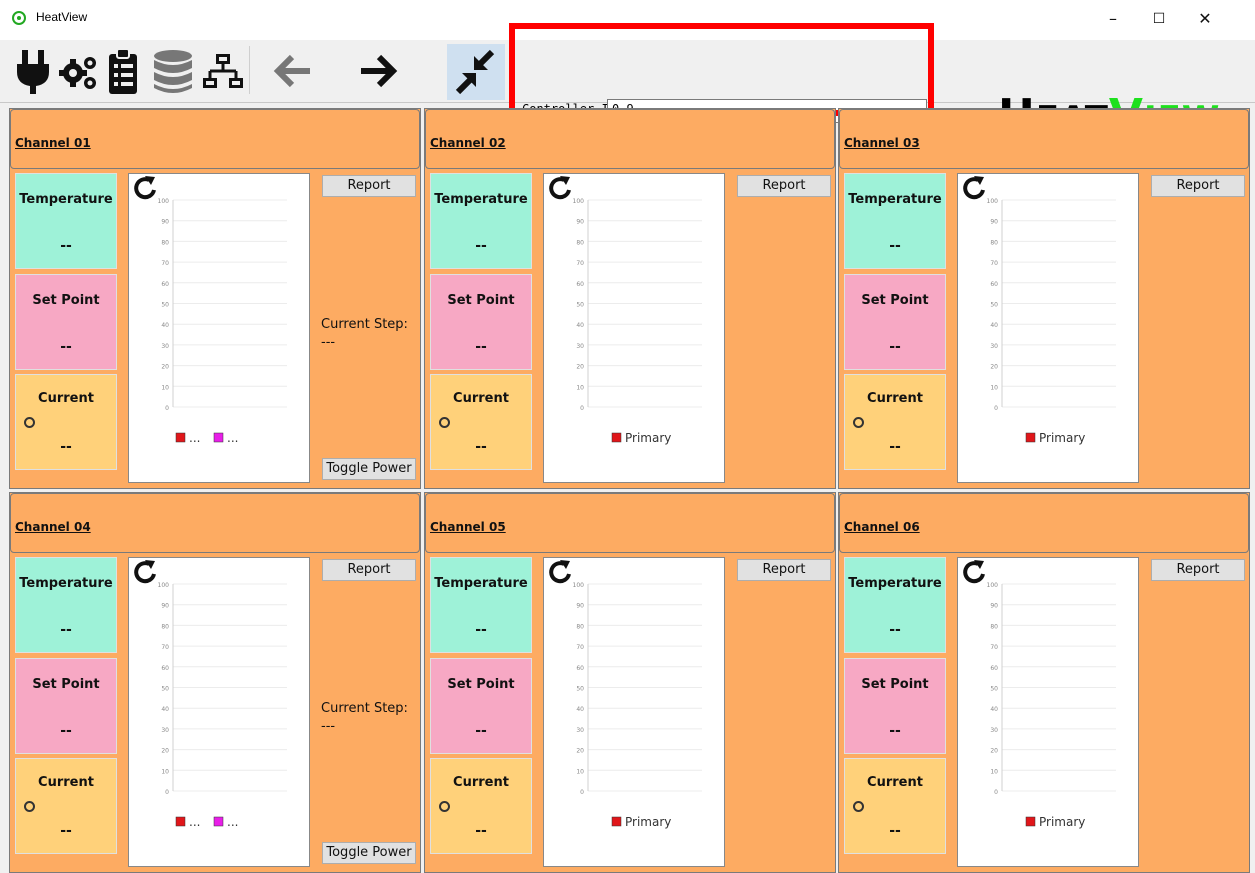 This screenshot has width=1255, height=873. I want to click on channel-title: Channel 04, so click(53, 527).